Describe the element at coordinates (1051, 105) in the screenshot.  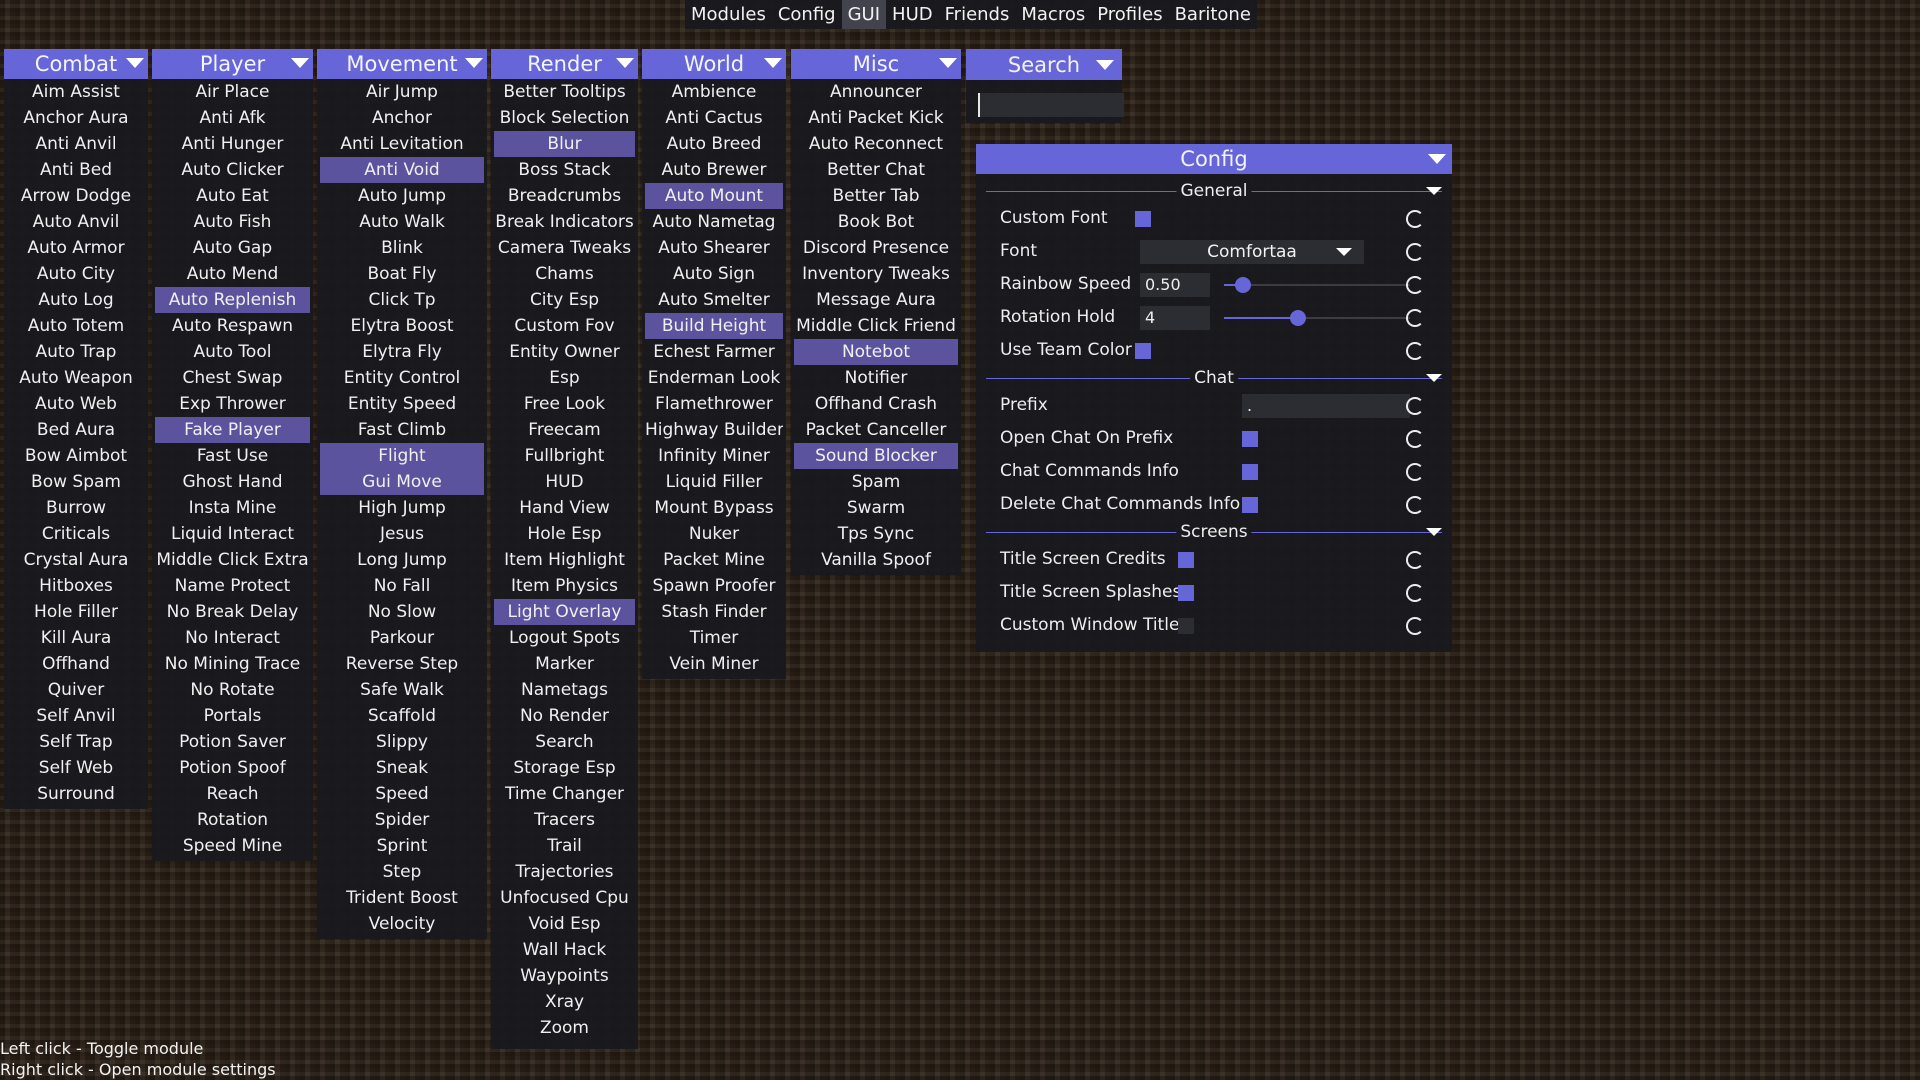
I see `search-input` at that location.